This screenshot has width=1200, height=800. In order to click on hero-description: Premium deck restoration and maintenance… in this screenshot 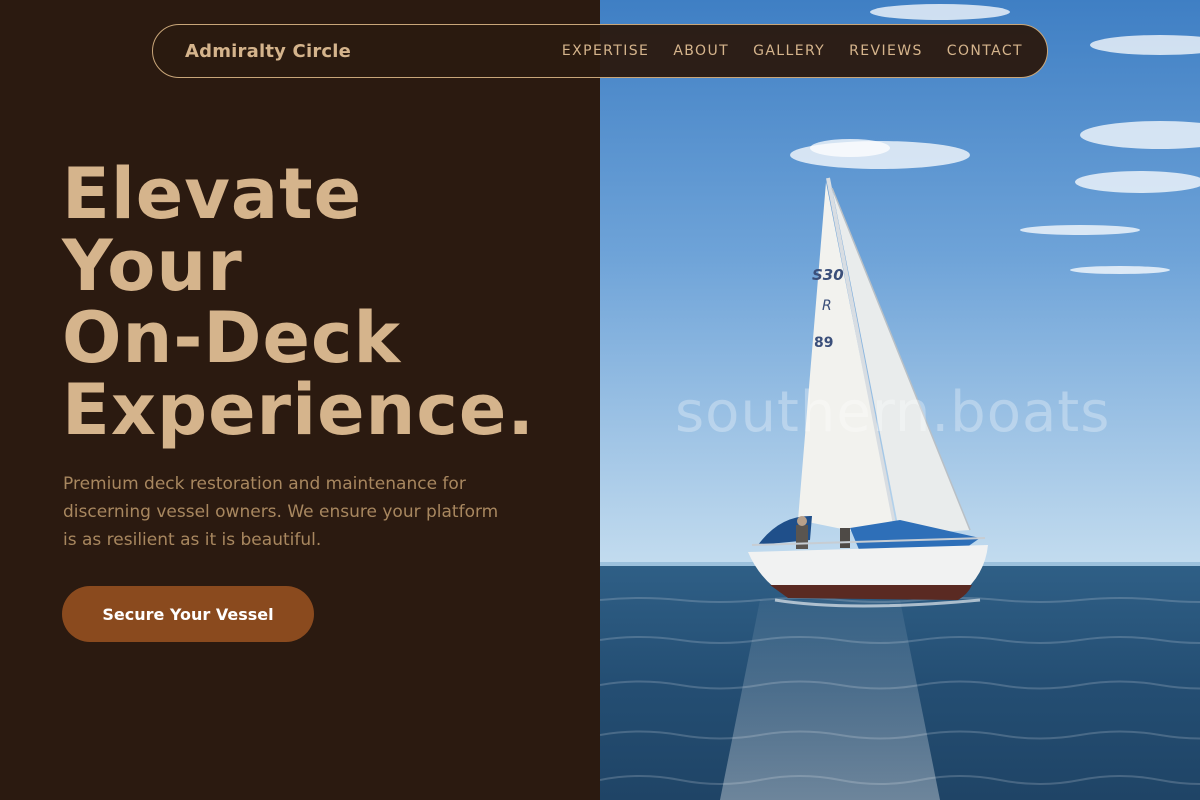, I will do `click(281, 512)`.